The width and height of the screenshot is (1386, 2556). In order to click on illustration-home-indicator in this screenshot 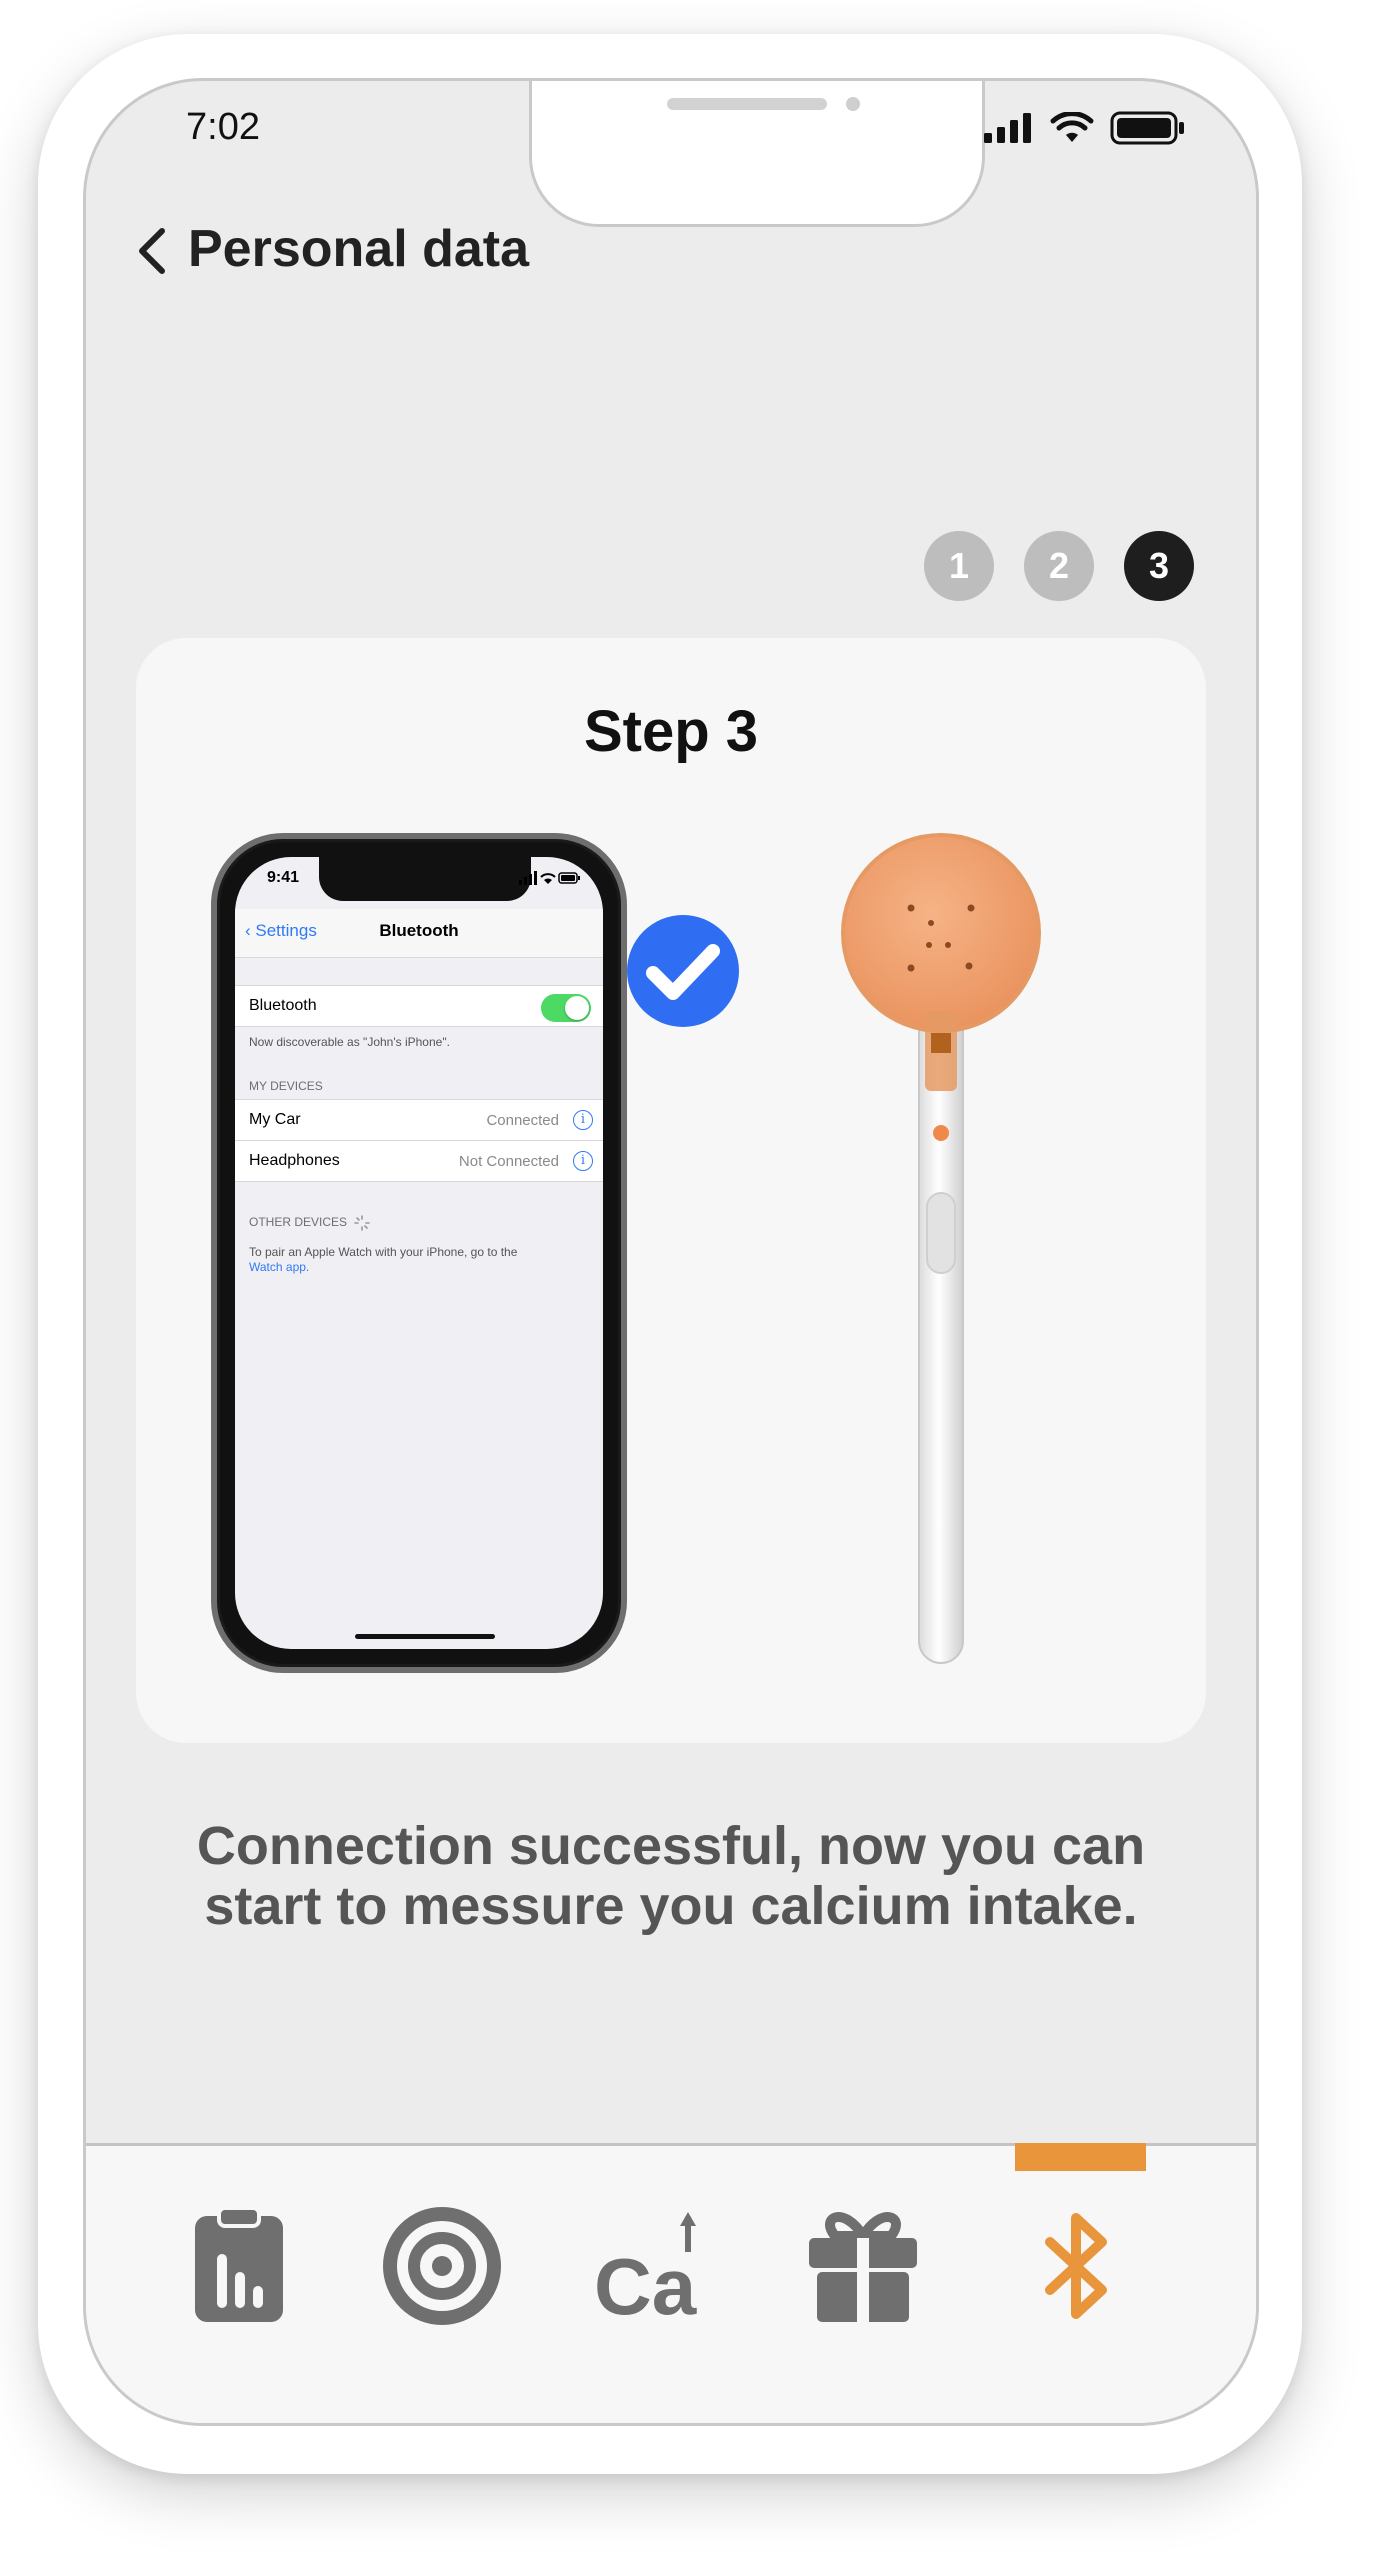, I will do `click(425, 1636)`.